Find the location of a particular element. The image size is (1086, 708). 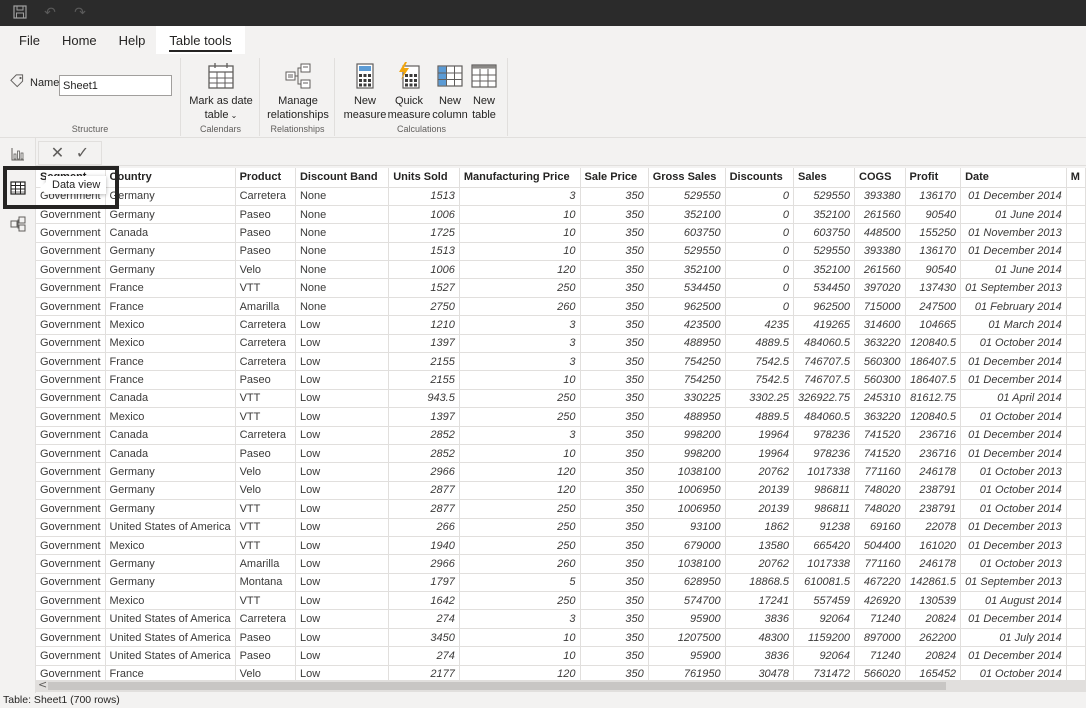

table-cell: 746707.5 is located at coordinates (824, 362).